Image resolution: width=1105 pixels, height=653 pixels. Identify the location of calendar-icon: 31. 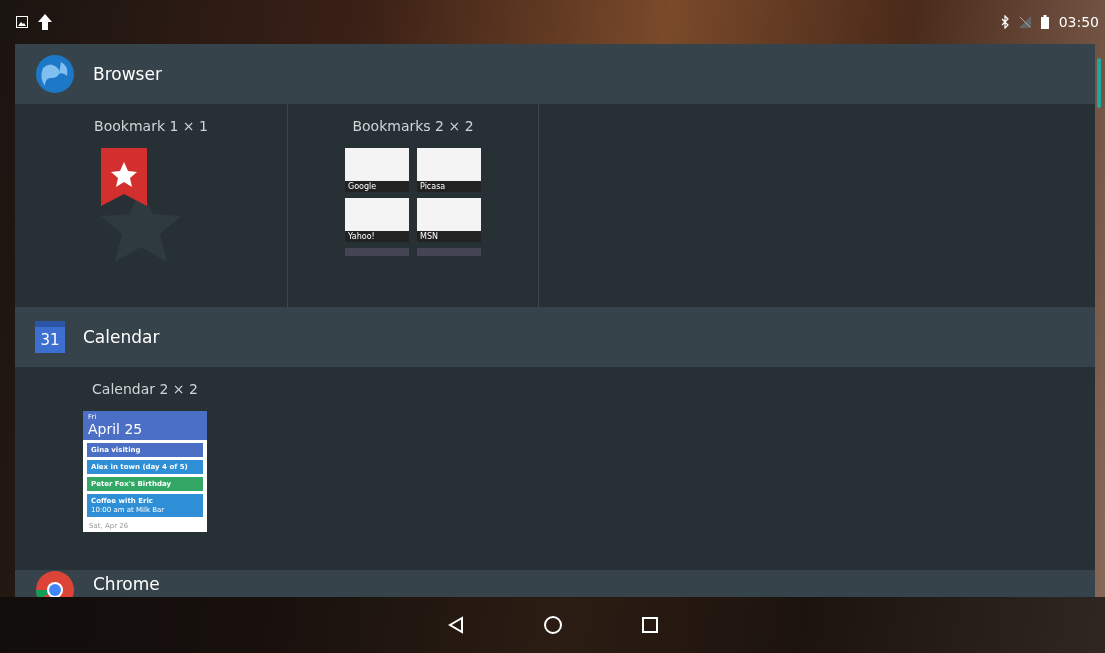
(50, 337).